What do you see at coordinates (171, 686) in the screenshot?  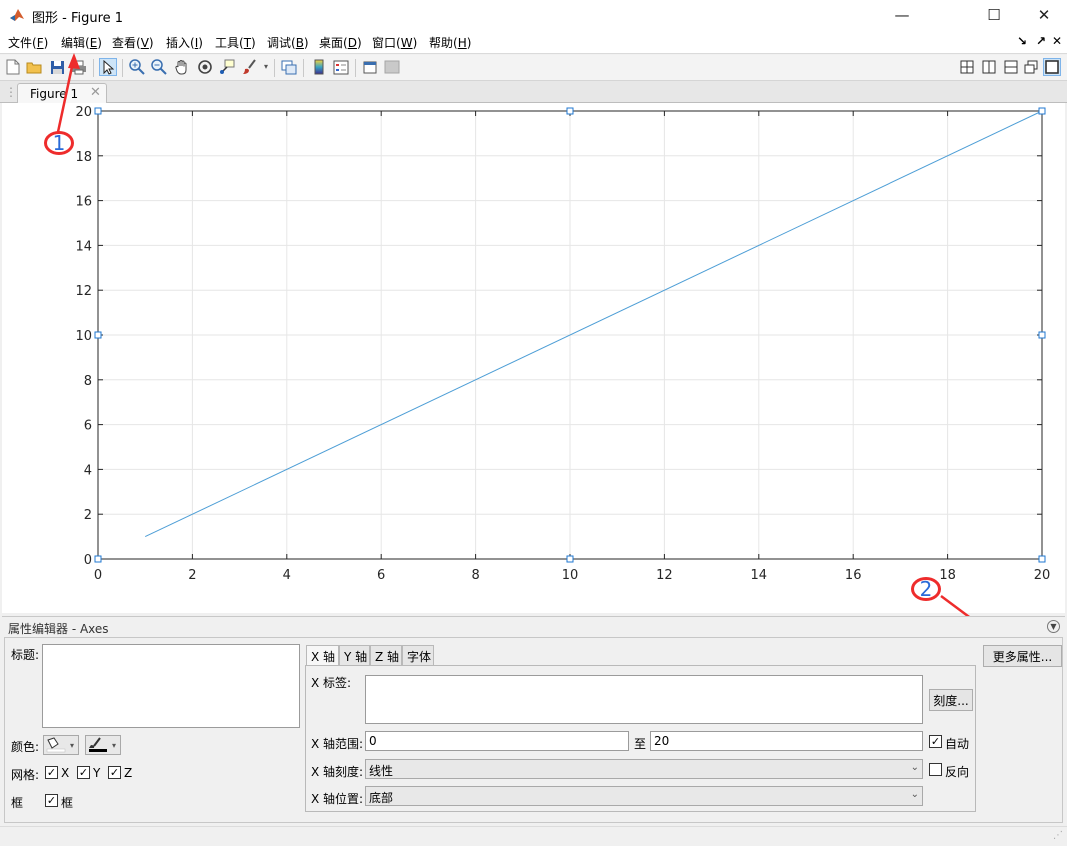 I see `title-textarea` at bounding box center [171, 686].